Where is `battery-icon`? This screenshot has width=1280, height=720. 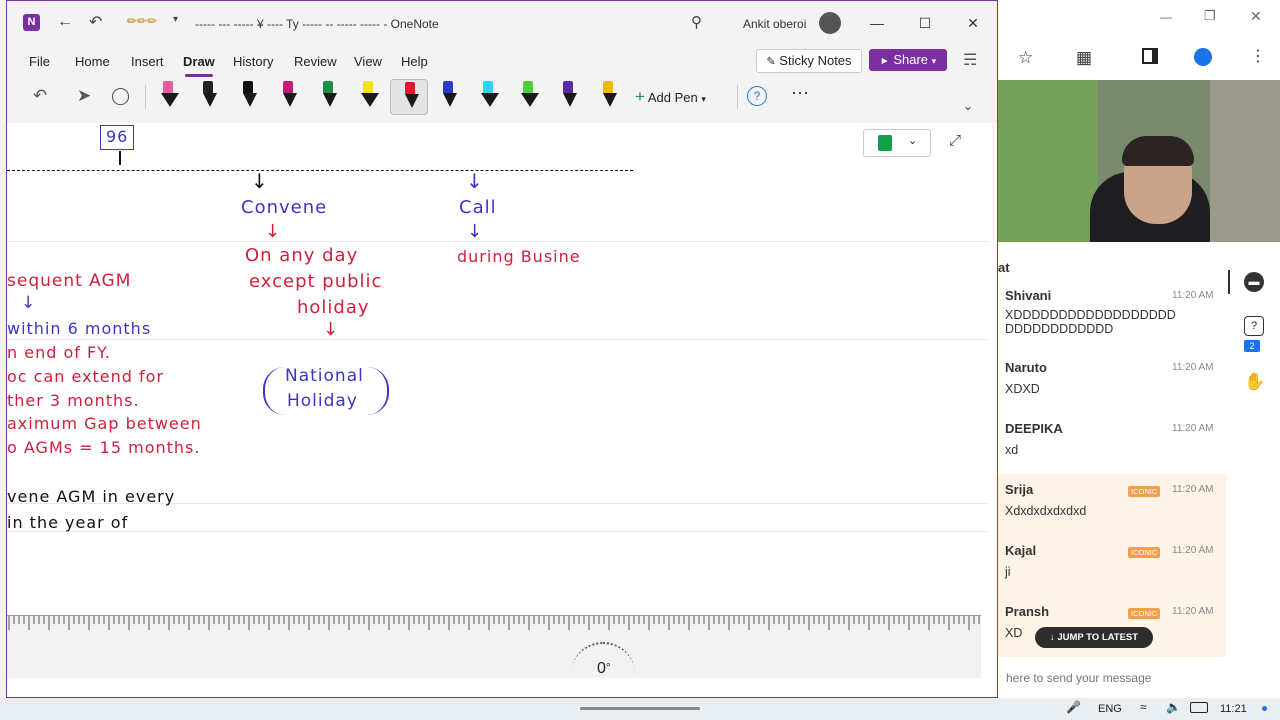
battery-icon is located at coordinates (1199, 707).